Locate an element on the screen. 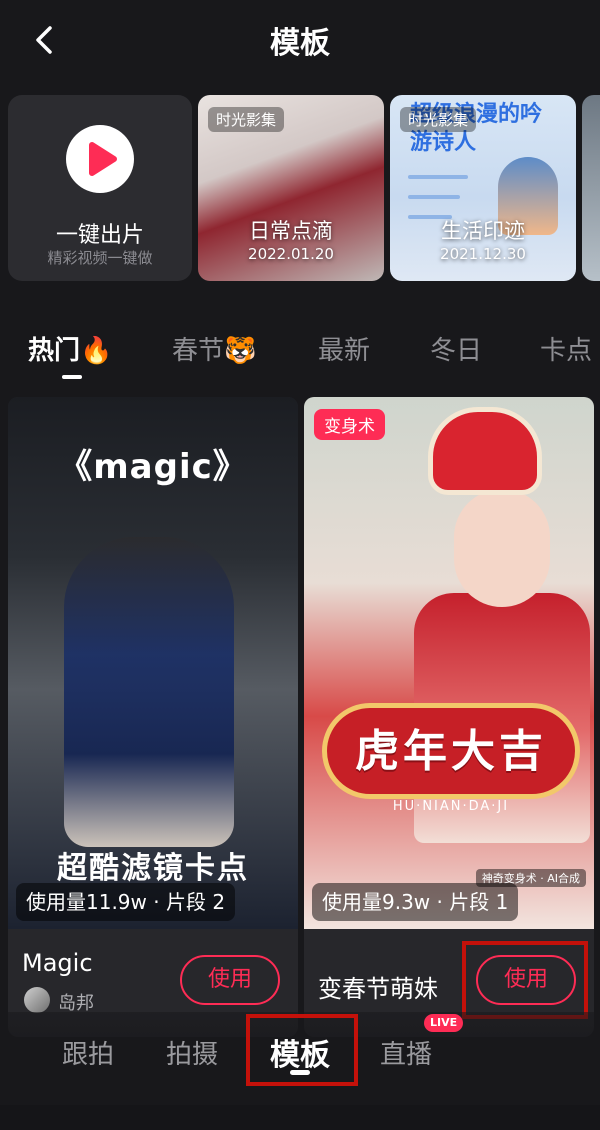 This screenshot has width=600, height=1130. cover-caption: 超酷滤镜卡点 is located at coordinates (153, 868).